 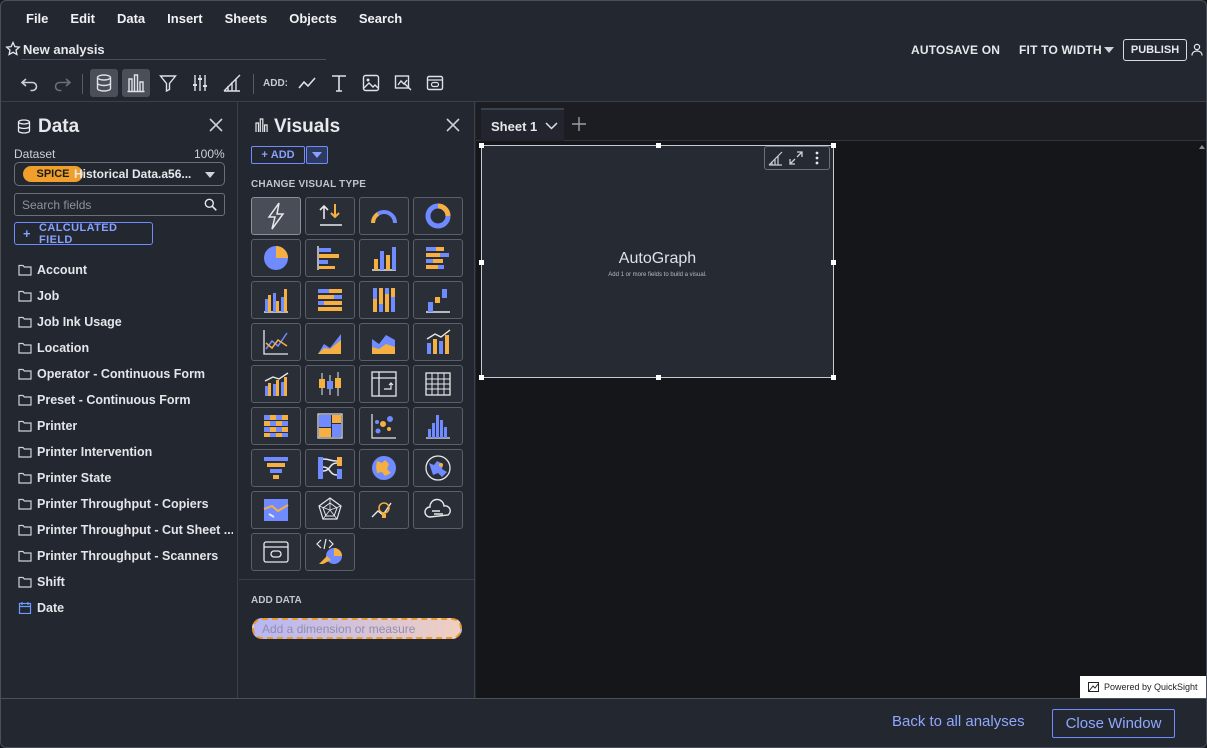 What do you see at coordinates (551, 126) in the screenshot?
I see `chevron-down-icon` at bounding box center [551, 126].